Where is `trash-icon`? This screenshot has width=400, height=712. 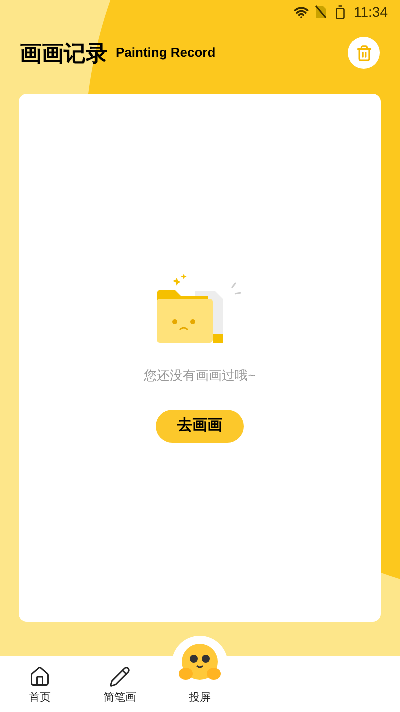
trash-icon is located at coordinates (364, 53).